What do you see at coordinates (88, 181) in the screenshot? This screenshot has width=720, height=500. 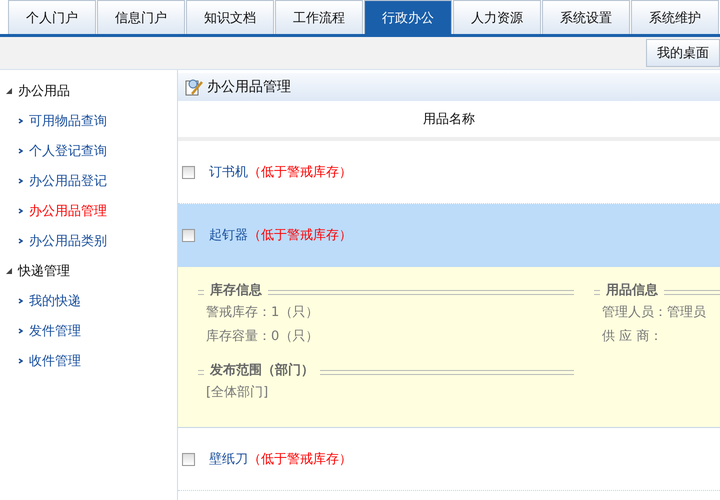 I see `sidebar-link: 办公用品登记` at bounding box center [88, 181].